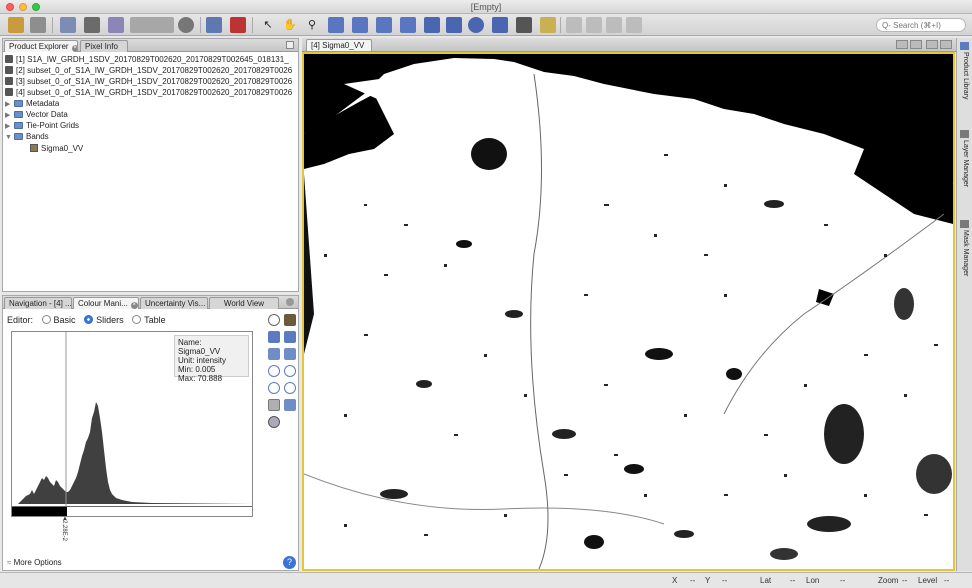 Image resolution: width=972 pixels, height=588 pixels. What do you see at coordinates (268, 25) in the screenshot?
I see `select-tool-icon: ↖` at bounding box center [268, 25].